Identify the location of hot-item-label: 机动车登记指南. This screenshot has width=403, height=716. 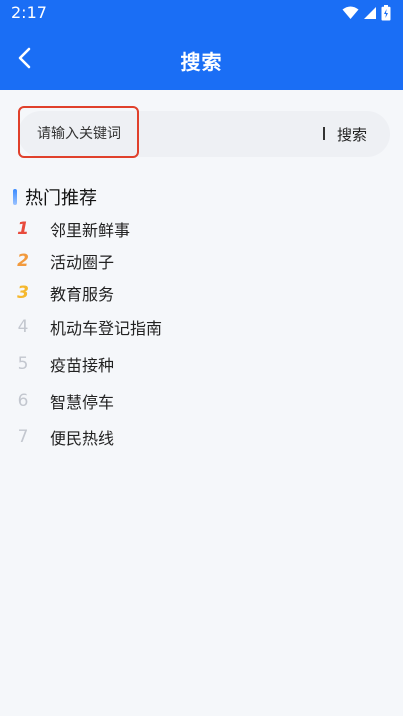
(106, 328).